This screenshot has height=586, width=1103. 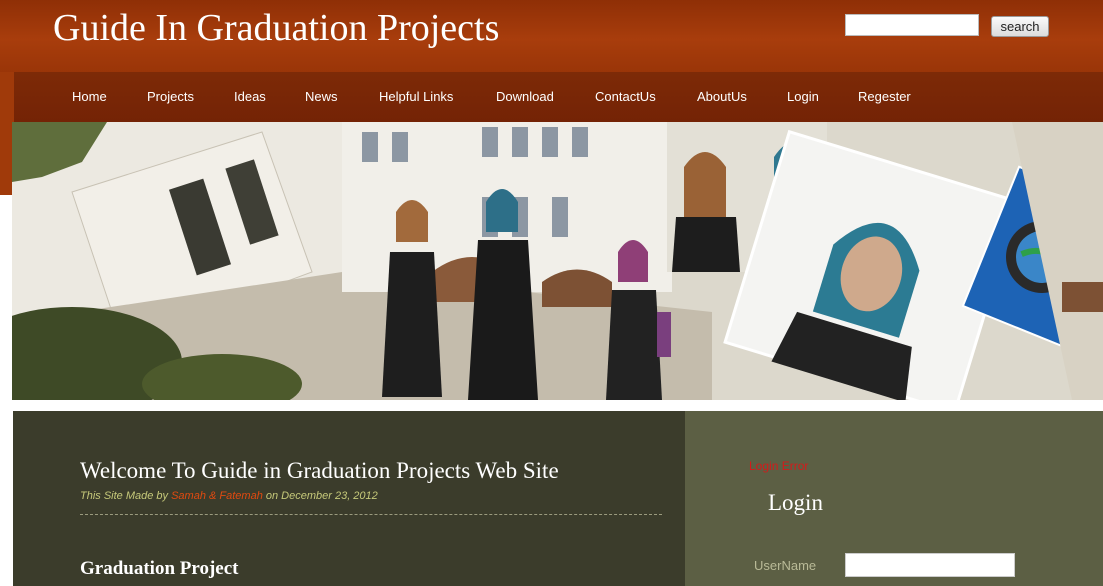 What do you see at coordinates (779, 466) in the screenshot?
I see `login-error-message: Login Error` at bounding box center [779, 466].